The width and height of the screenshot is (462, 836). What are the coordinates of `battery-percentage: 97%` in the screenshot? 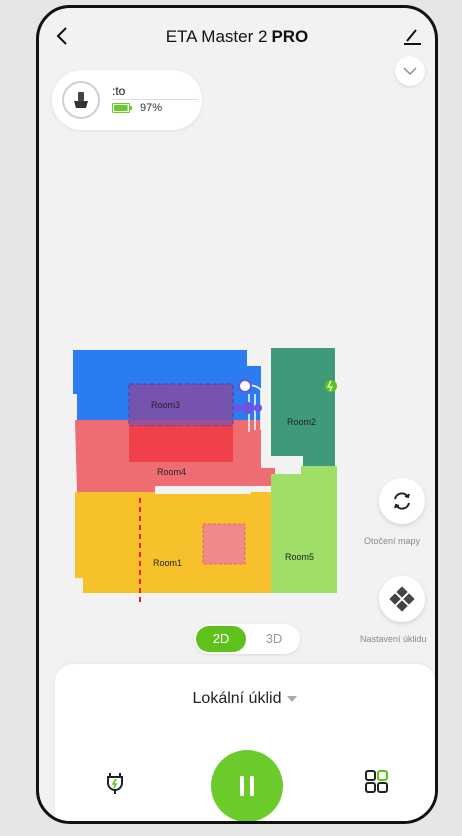 It's located at (151, 108).